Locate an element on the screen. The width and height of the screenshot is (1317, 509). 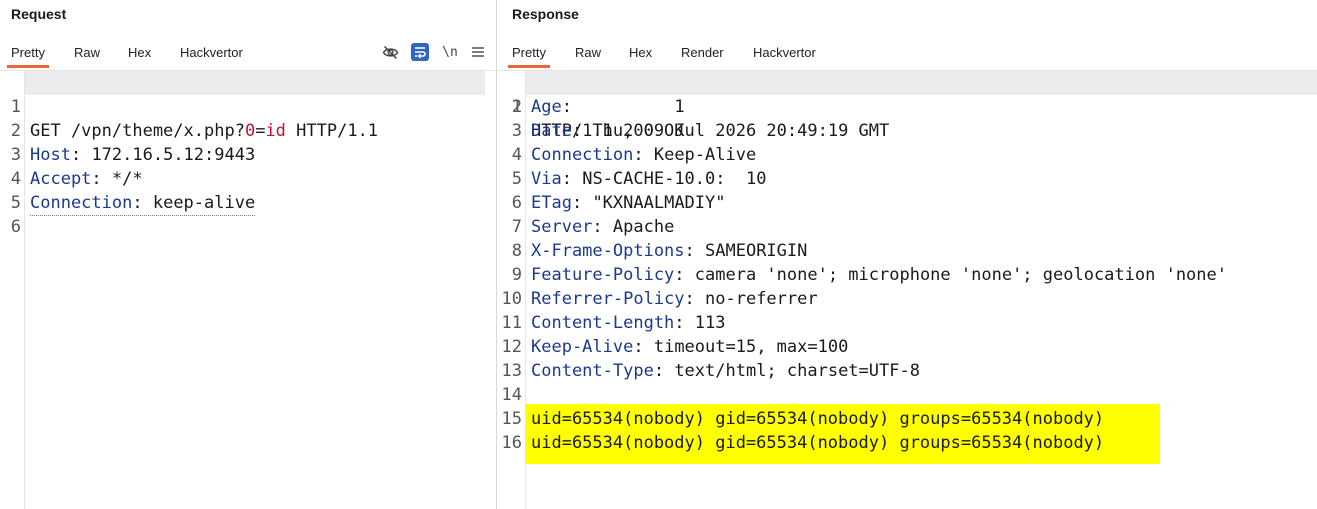
request-line-3: 3 Accept: */* is located at coordinates (248, 154).